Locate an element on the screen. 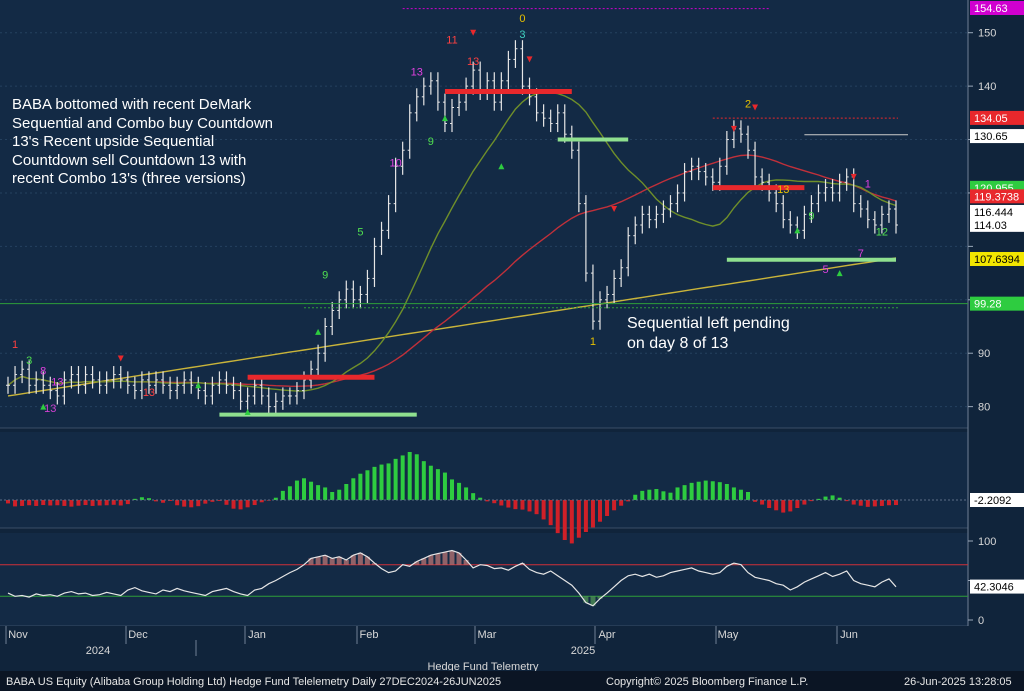 Image resolution: width=1024 pixels, height=691 pixels. year-label: 2025 is located at coordinates (583, 651).